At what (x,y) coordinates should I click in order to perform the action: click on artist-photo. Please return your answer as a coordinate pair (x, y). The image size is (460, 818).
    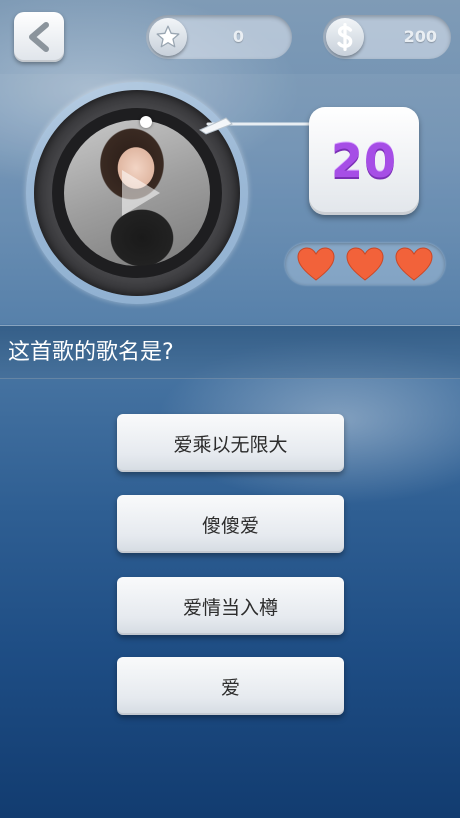
    Looking at the image, I should click on (137, 193).